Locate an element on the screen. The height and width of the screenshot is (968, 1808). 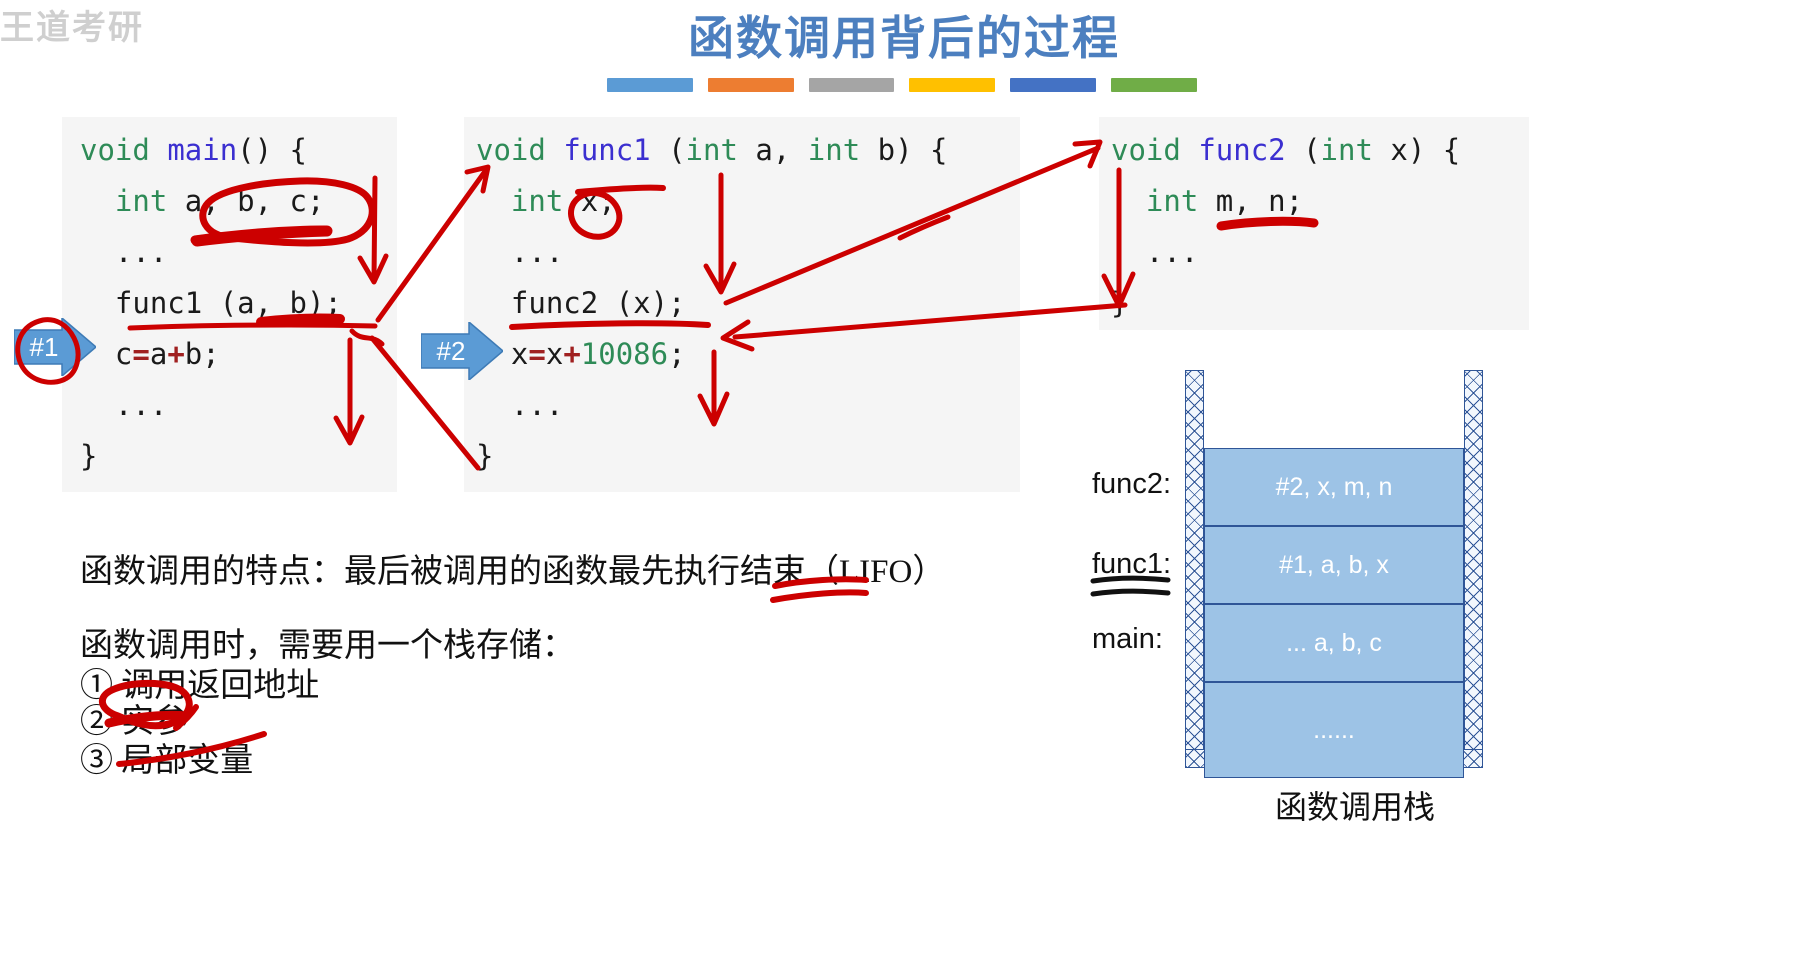
code-token: x) { is located at coordinates (1416, 150).